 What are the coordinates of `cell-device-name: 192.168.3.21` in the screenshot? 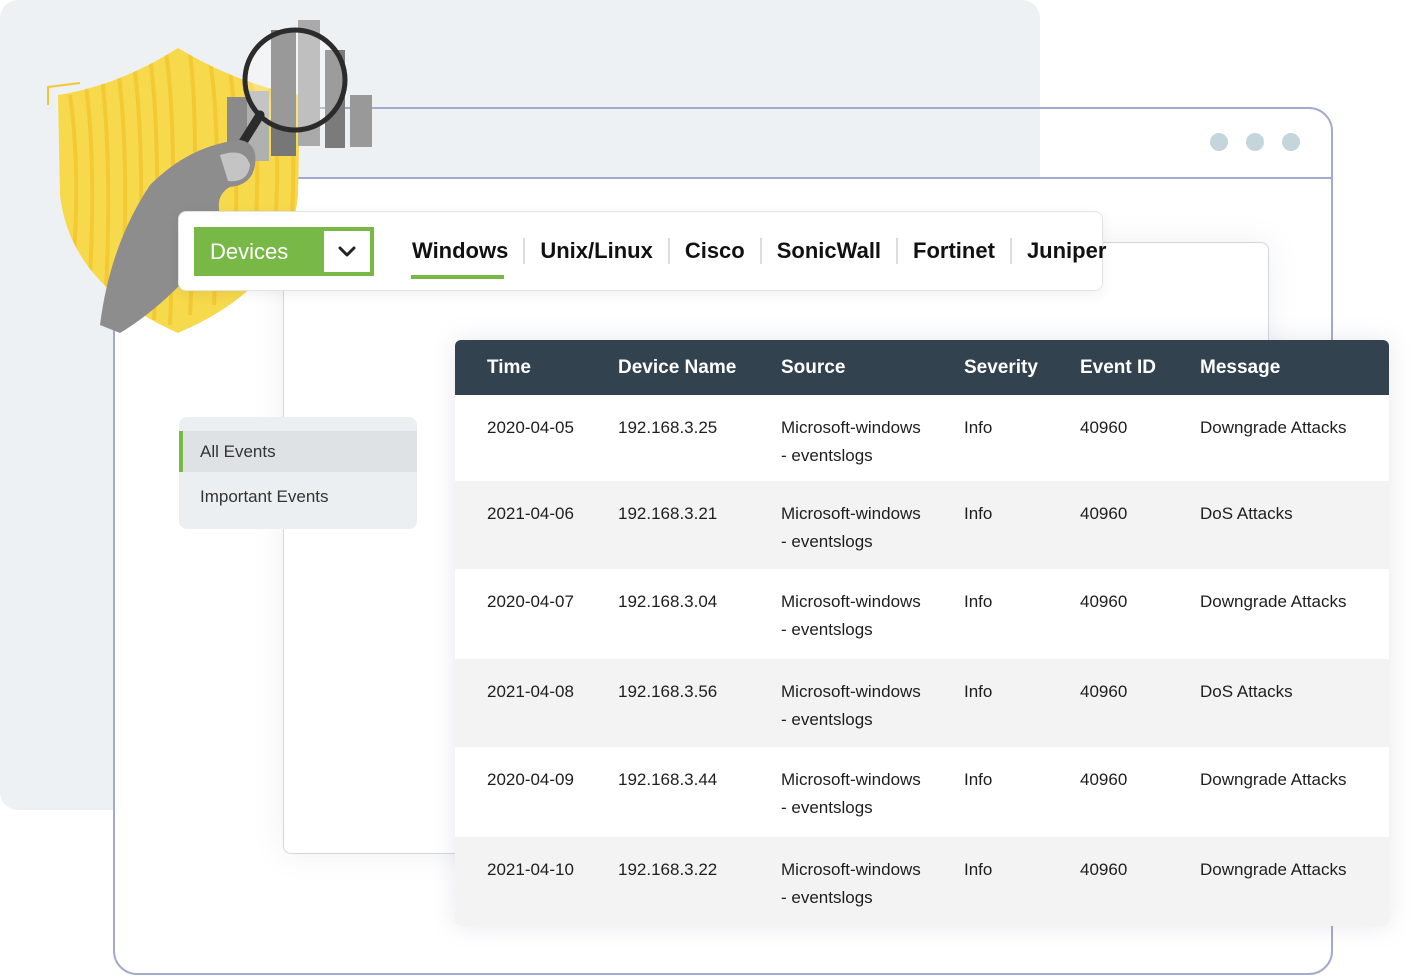 It's located at (668, 513).